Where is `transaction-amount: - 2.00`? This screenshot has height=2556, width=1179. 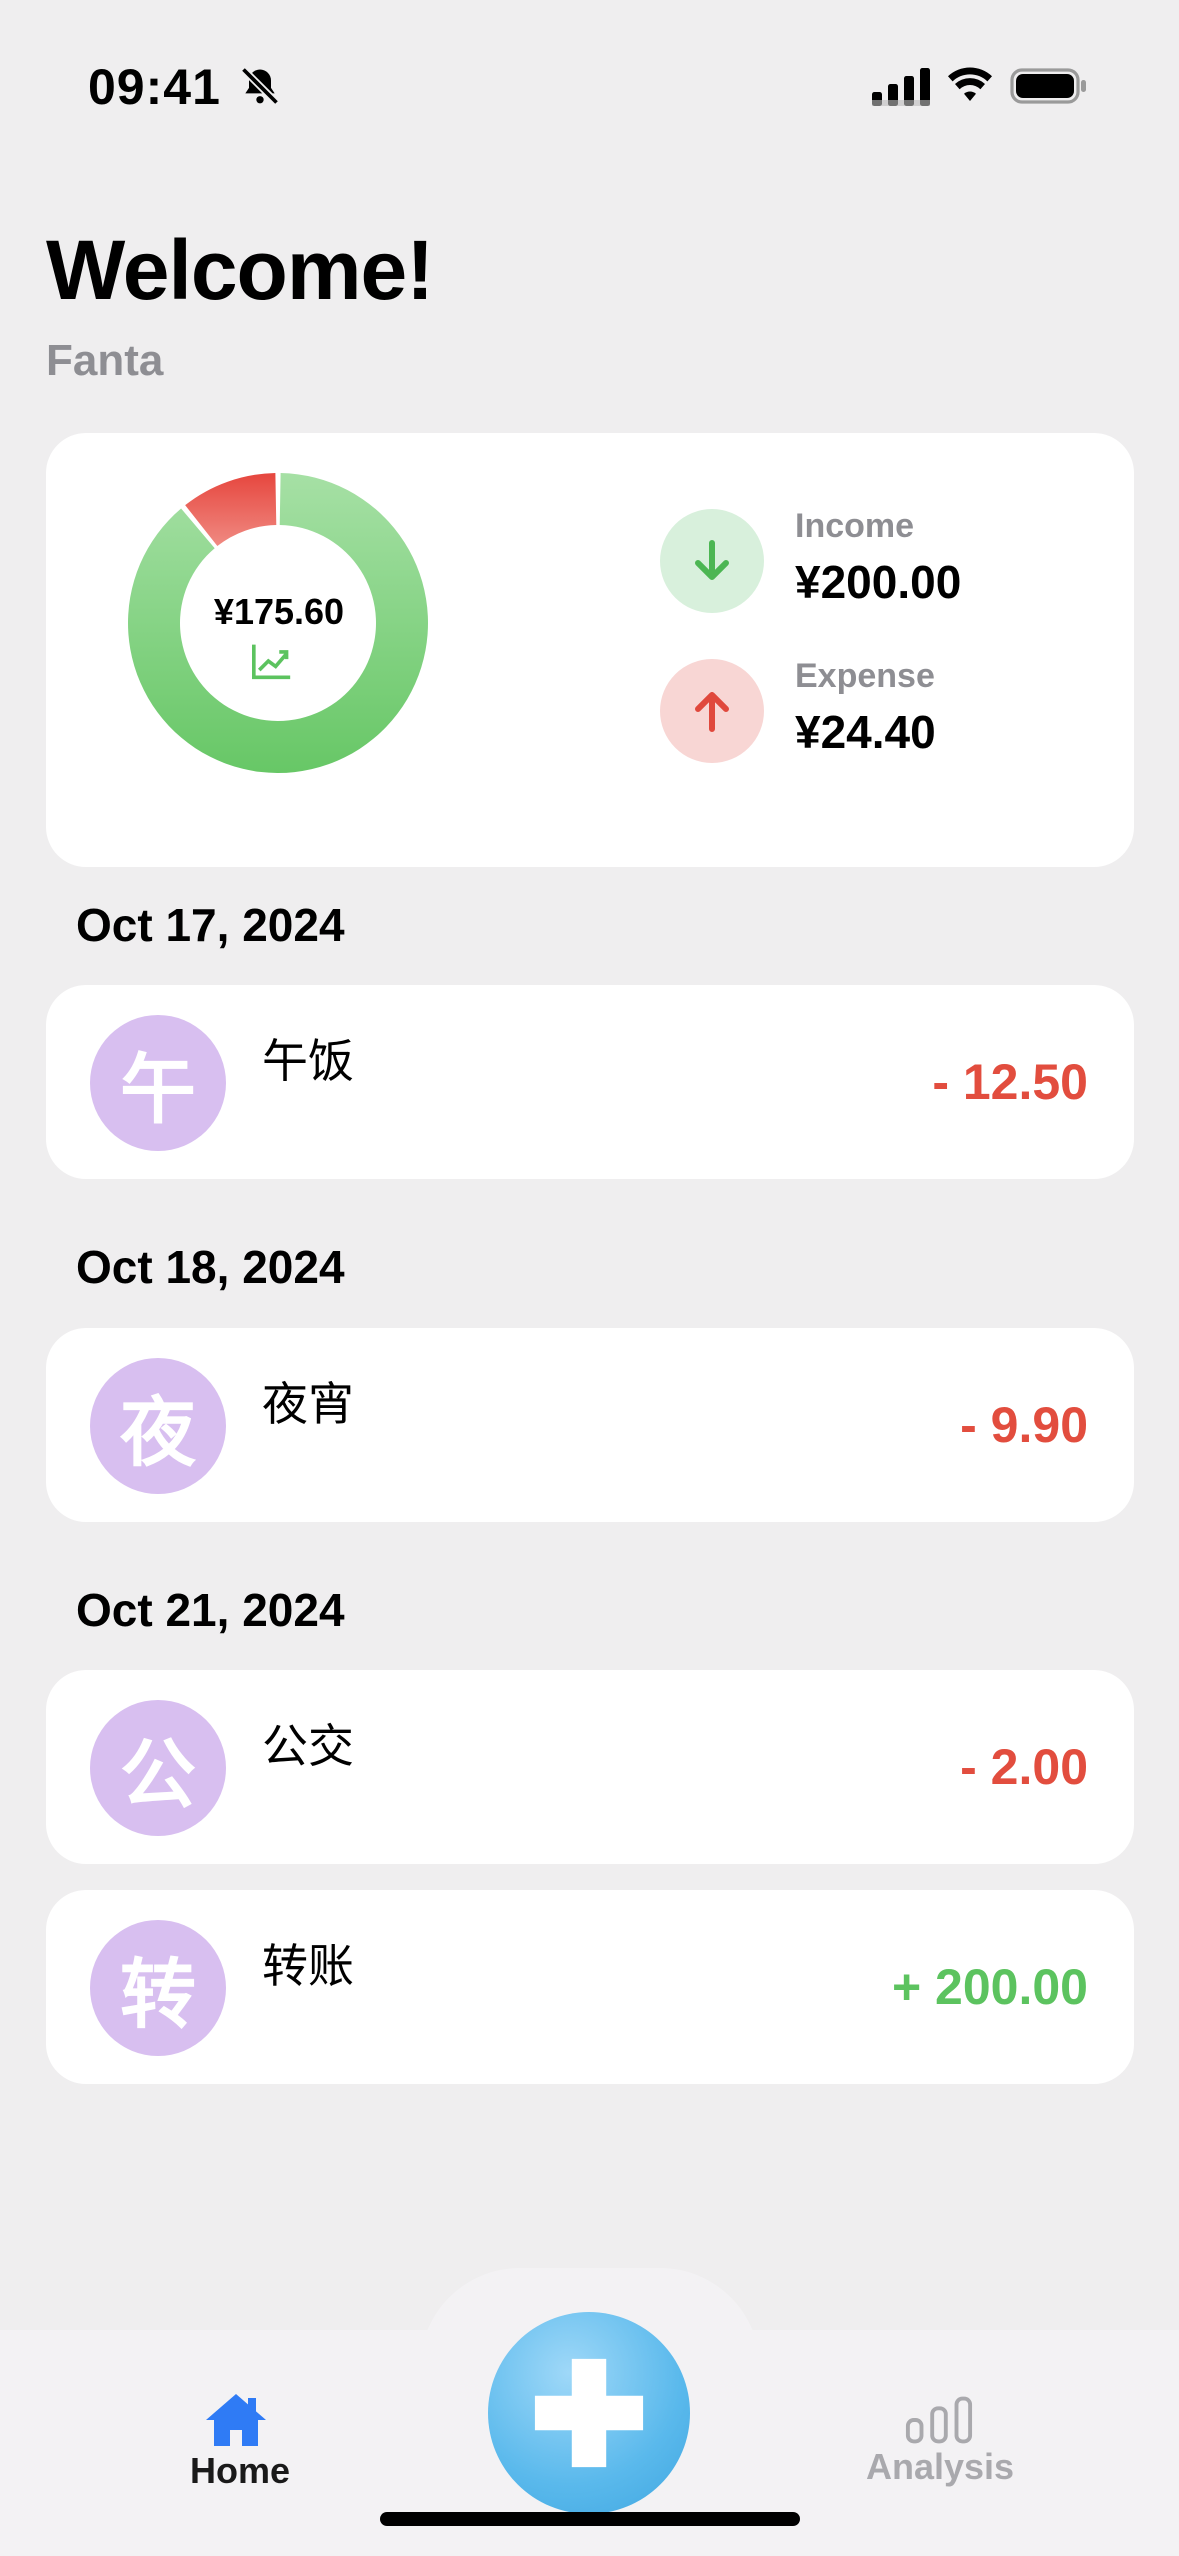 transaction-amount: - 2.00 is located at coordinates (1024, 1767).